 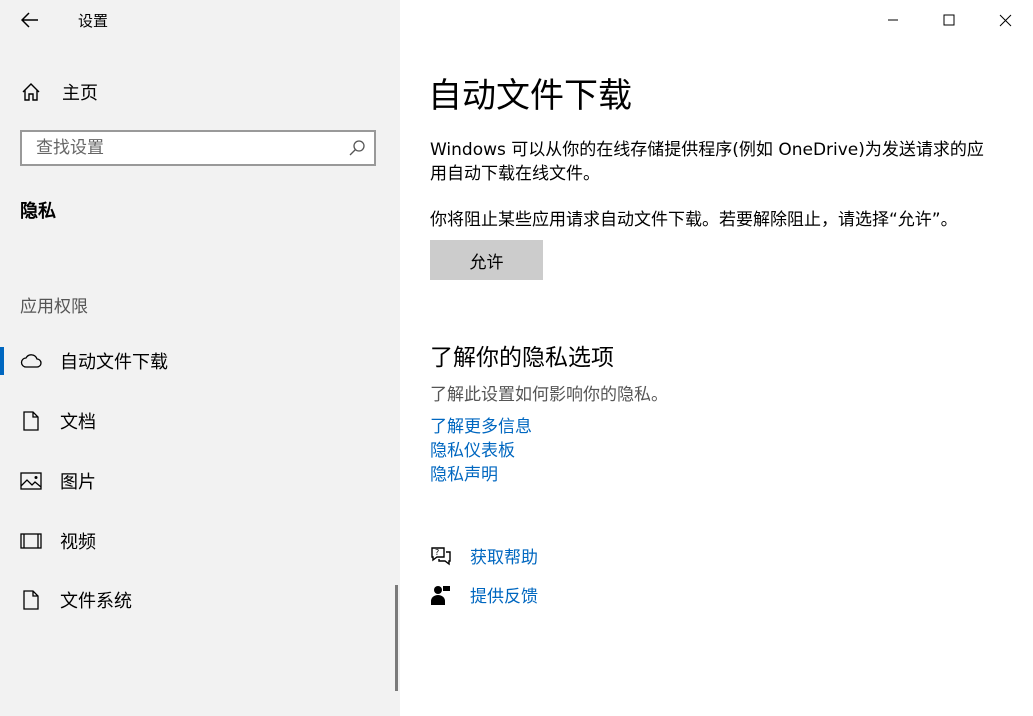 I want to click on allow-button: 允许, so click(x=486, y=260).